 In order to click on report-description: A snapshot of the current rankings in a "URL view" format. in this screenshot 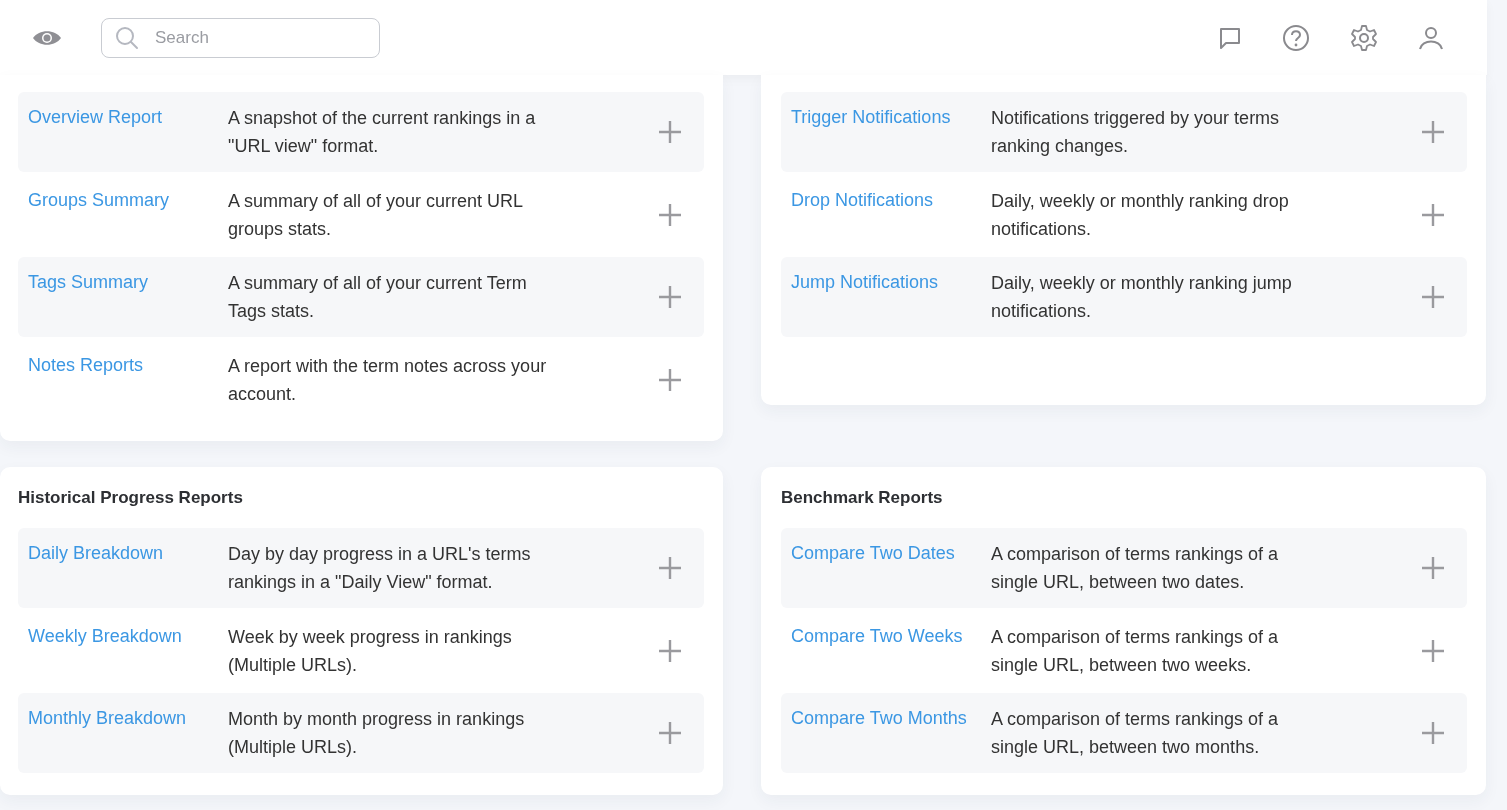, I will do `click(382, 132)`.